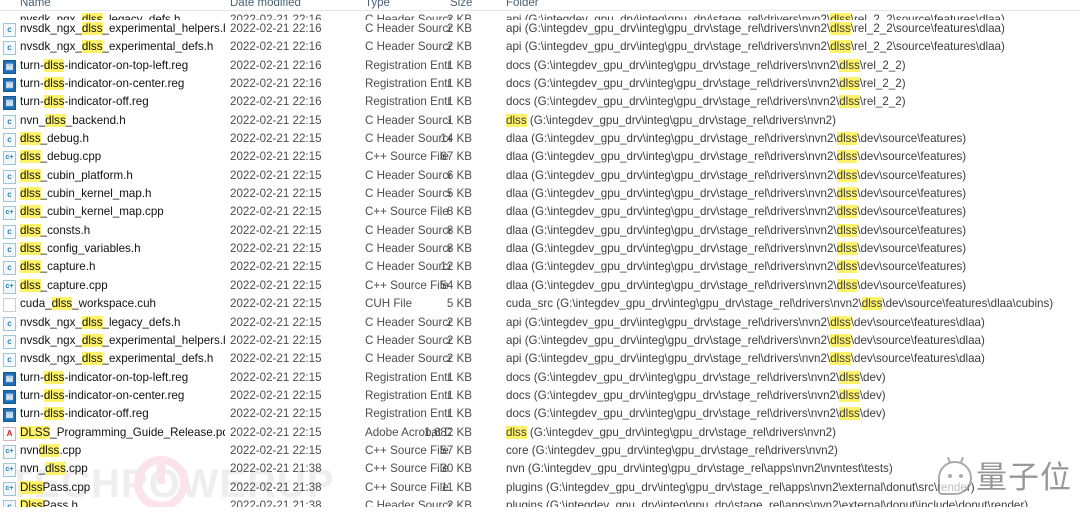  What do you see at coordinates (122, 304) in the screenshot?
I see `cell-file-name: cuda_dlss_workspace.cuh` at bounding box center [122, 304].